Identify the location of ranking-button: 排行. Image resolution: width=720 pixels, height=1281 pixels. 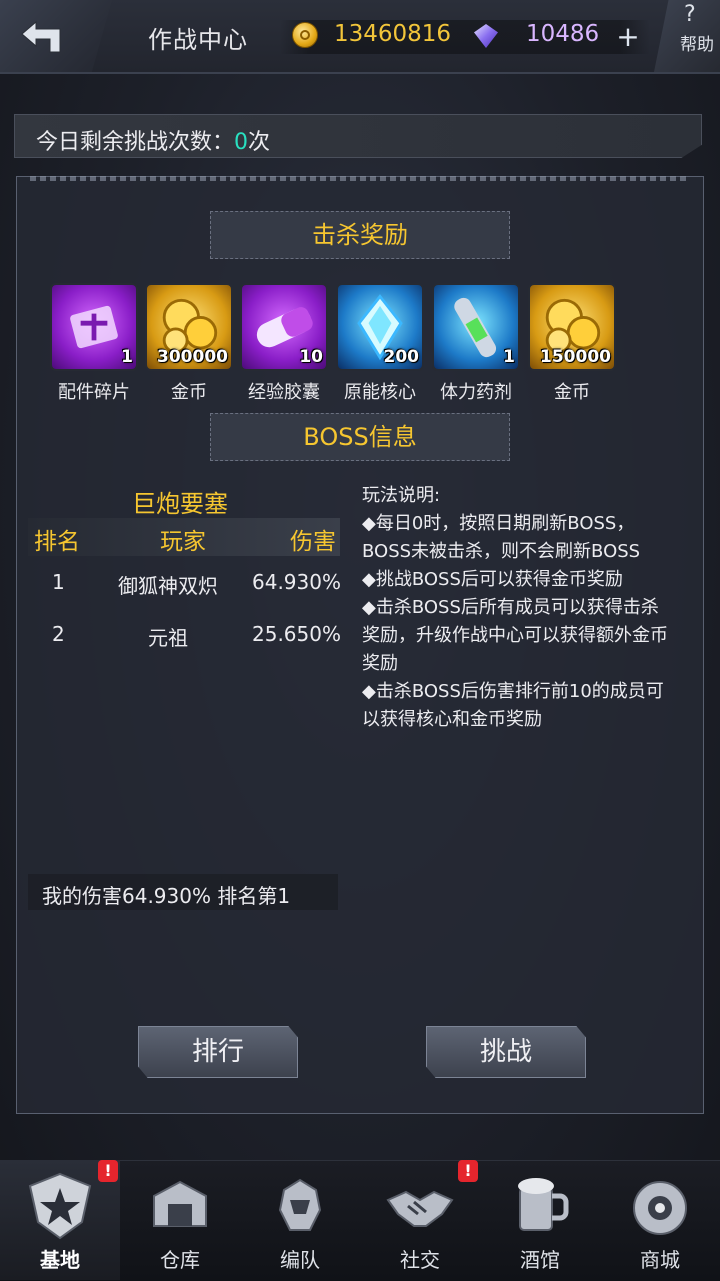
(218, 1052).